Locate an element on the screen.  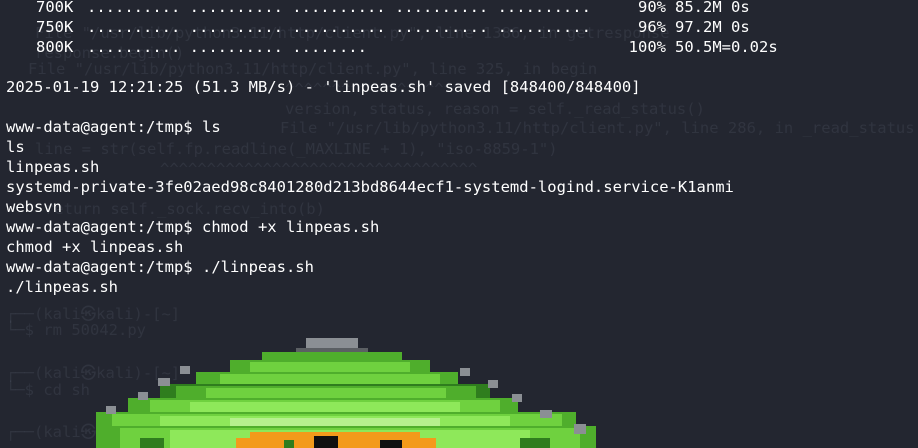
shell-prompt-line: www-data@agent:/tmp$ ls is located at coordinates (113, 127).